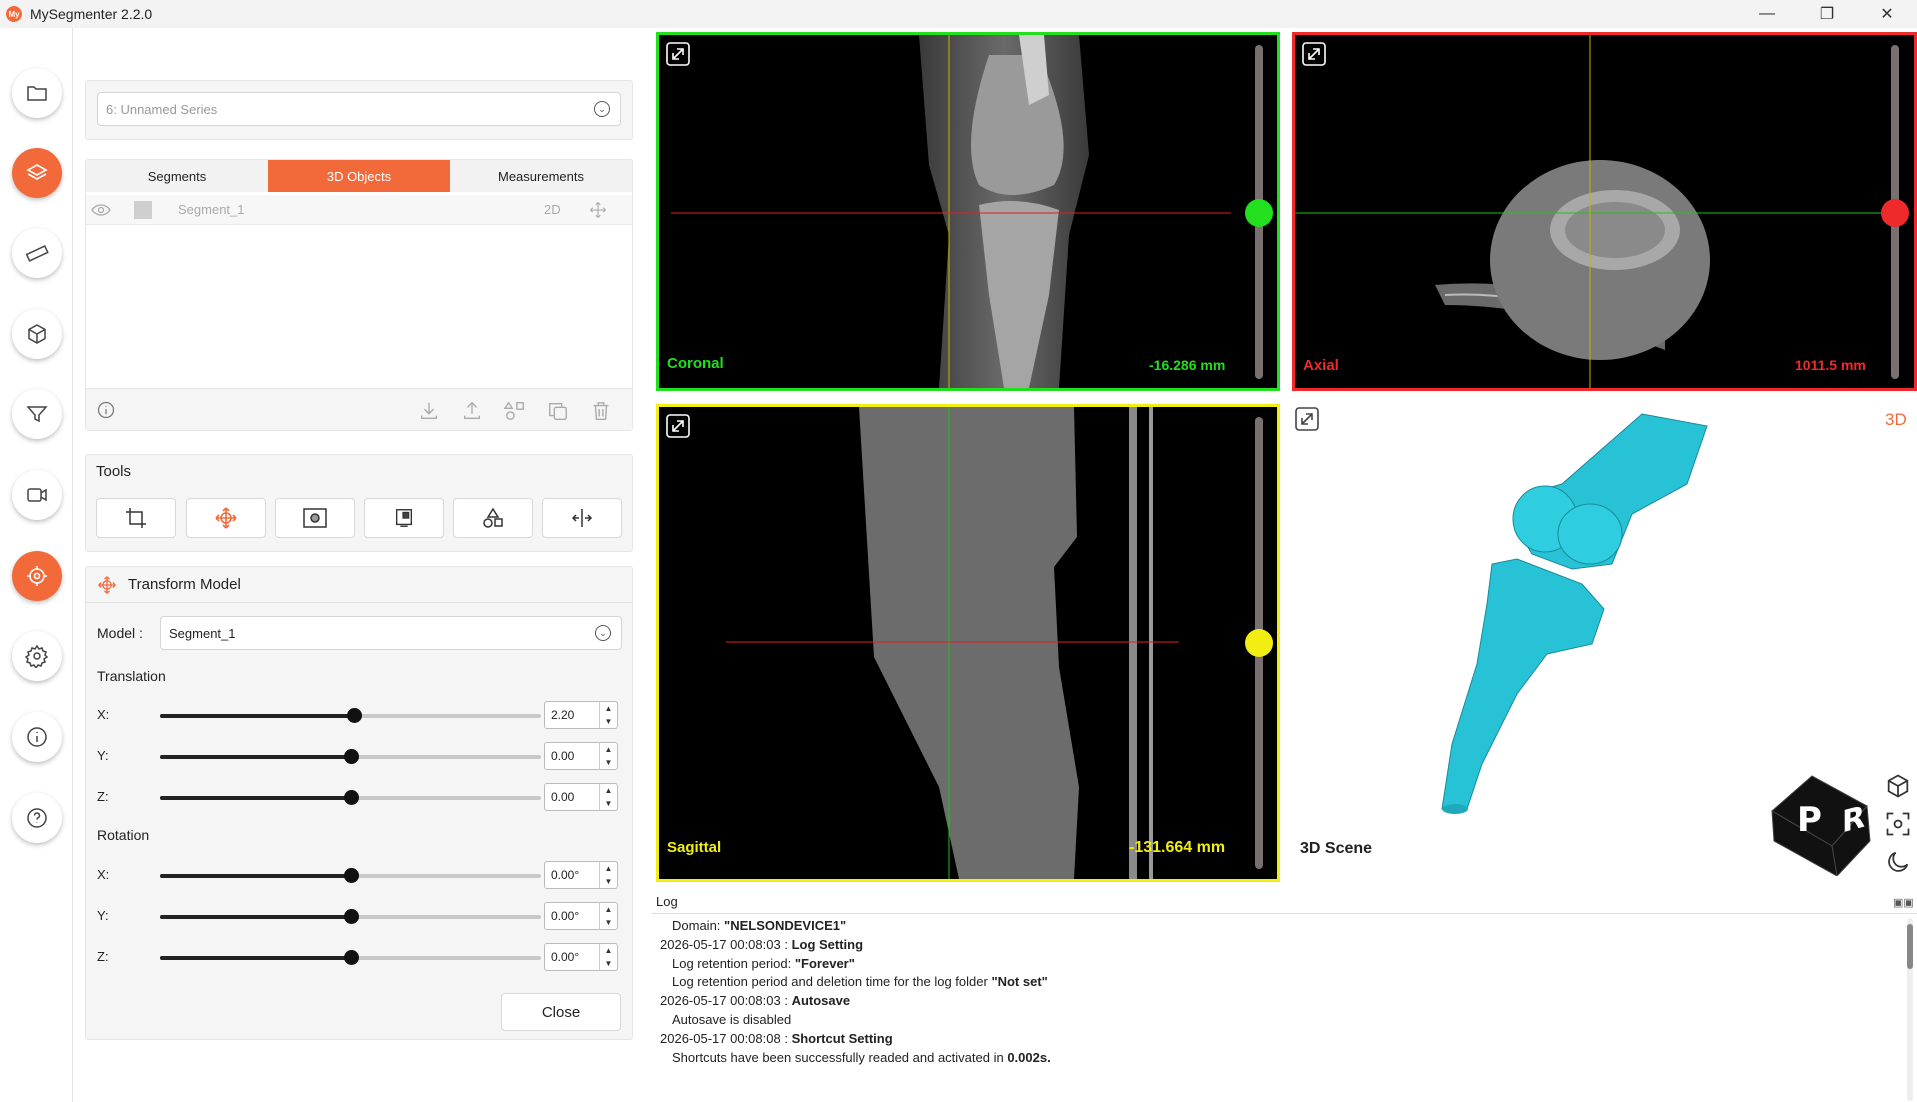  Describe the element at coordinates (37, 656) in the screenshot. I see `settings-button` at that location.